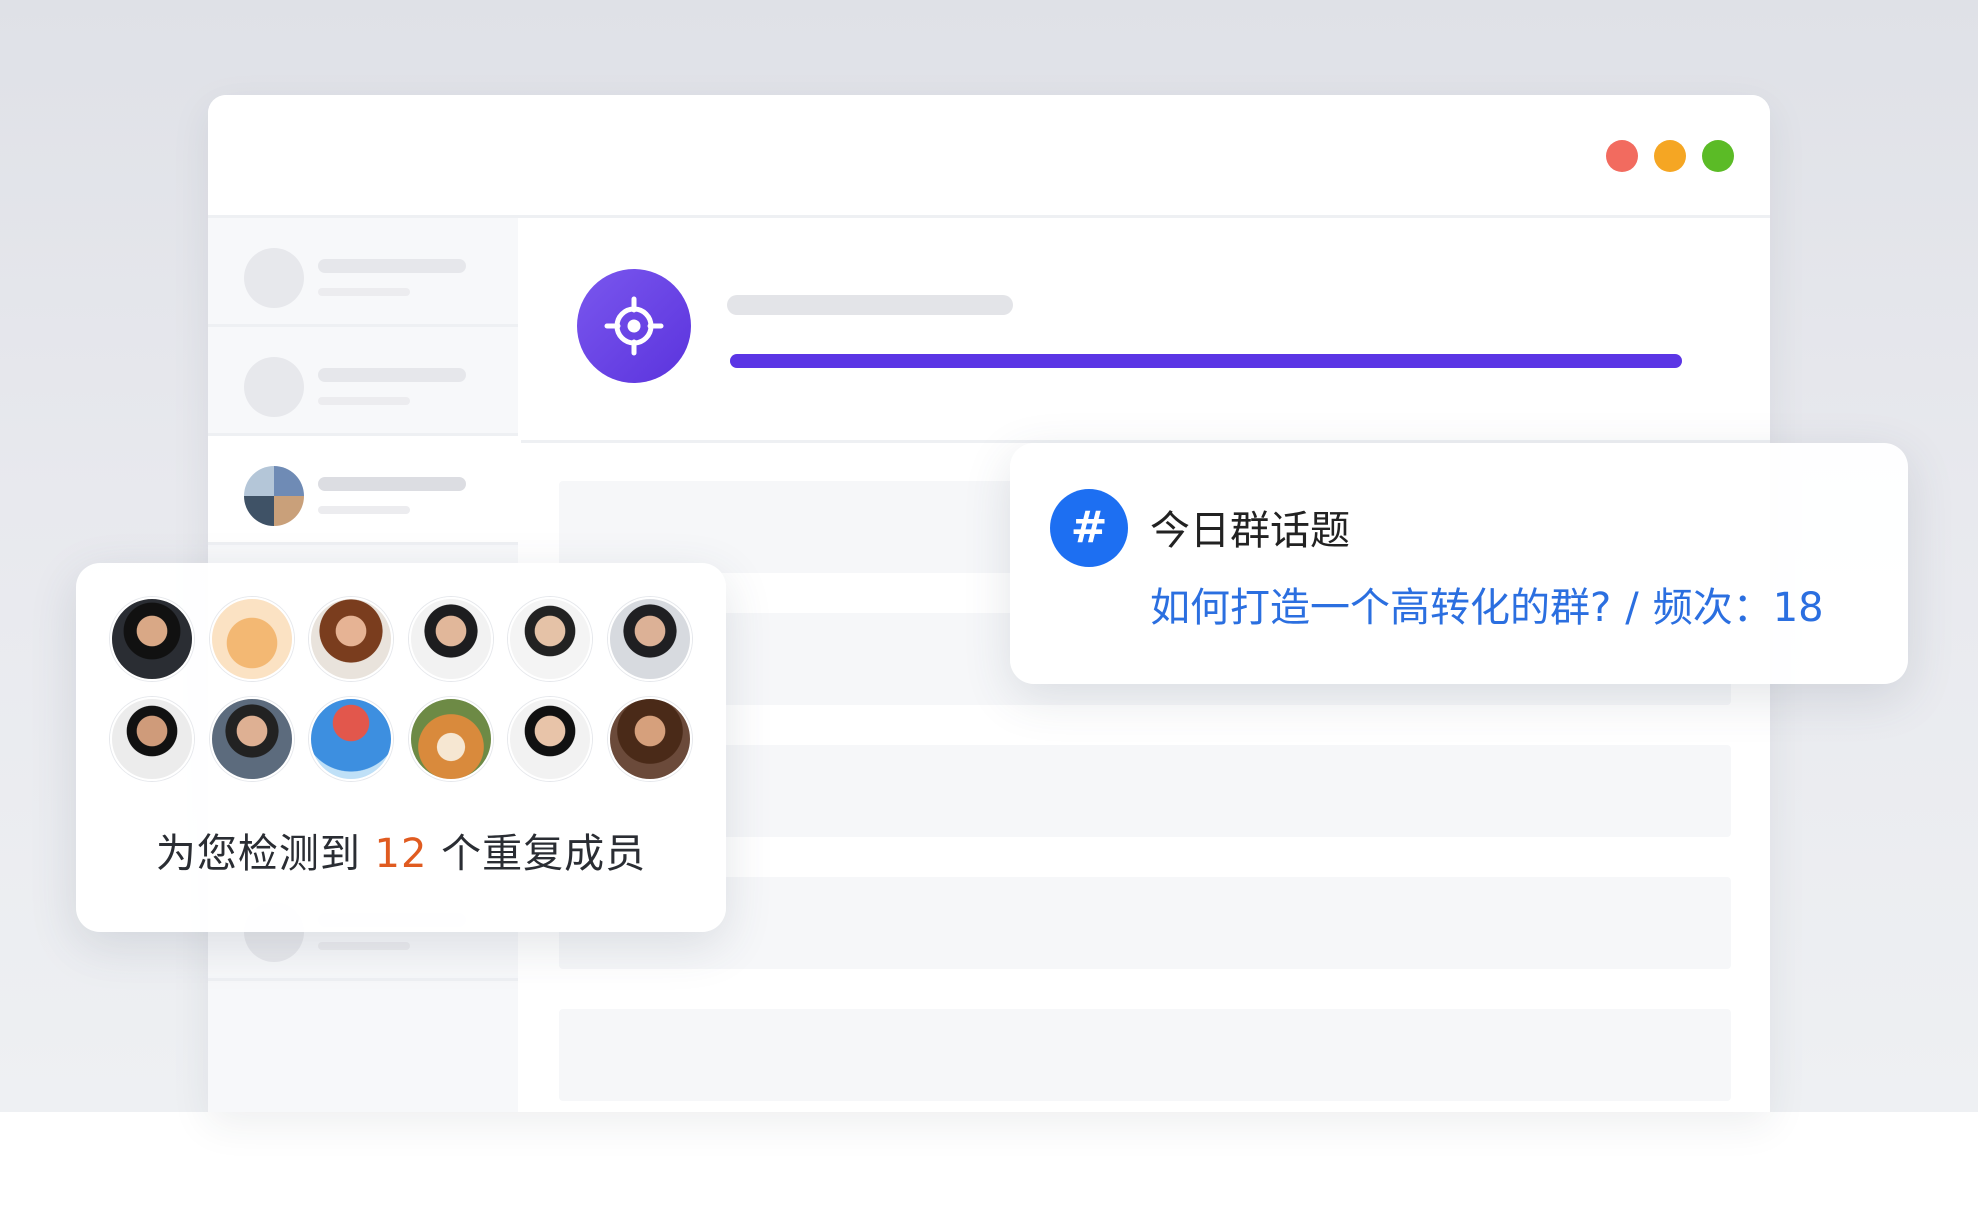 Image resolution: width=1978 pixels, height=1230 pixels. Describe the element at coordinates (401, 747) in the screenshot. I see `duplicate-members-card: 为您检测到 12 个重复成员` at that location.